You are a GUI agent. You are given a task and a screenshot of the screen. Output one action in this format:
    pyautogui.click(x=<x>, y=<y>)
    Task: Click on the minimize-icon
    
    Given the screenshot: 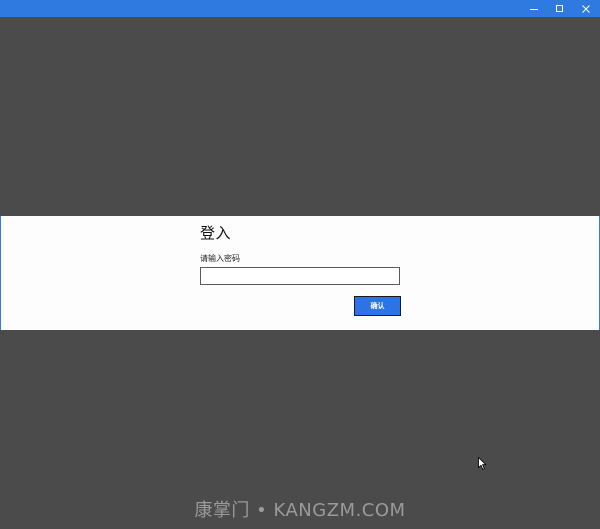 What is the action you would take?
    pyautogui.click(x=534, y=9)
    